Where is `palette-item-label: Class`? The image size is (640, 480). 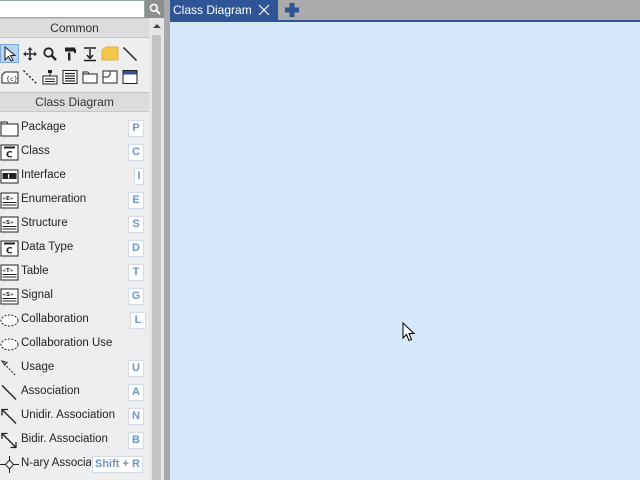
palette-item-label: Class is located at coordinates (35, 151).